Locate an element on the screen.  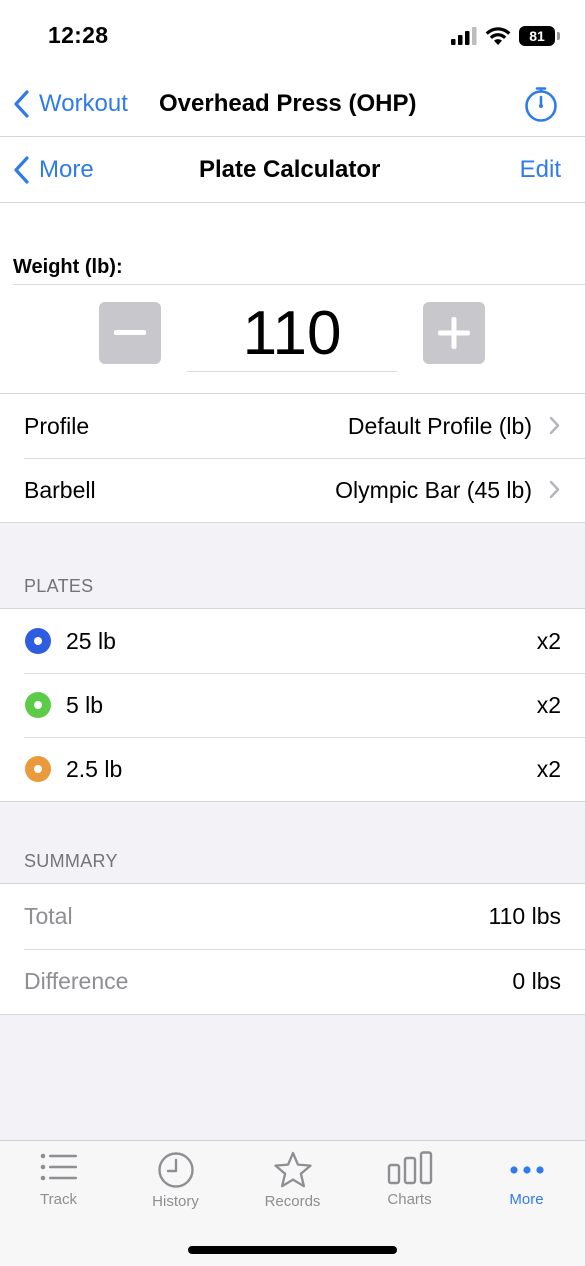
tab-track: Track is located at coordinates (58, 1179).